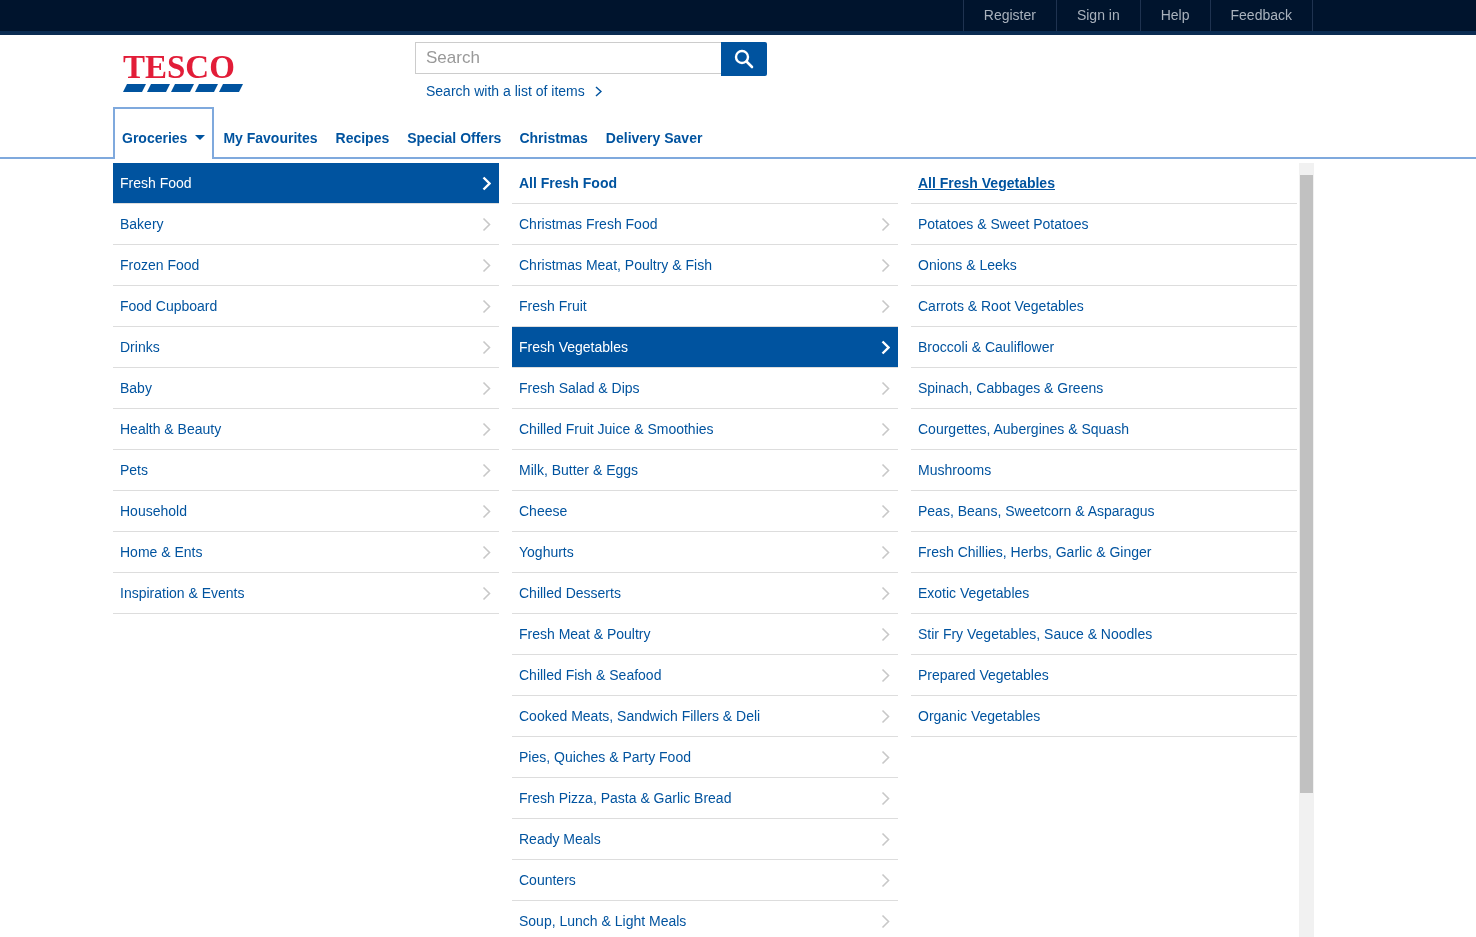 This screenshot has height=937, width=1476. Describe the element at coordinates (270, 133) in the screenshot. I see `nav-tab: My Favourites` at that location.